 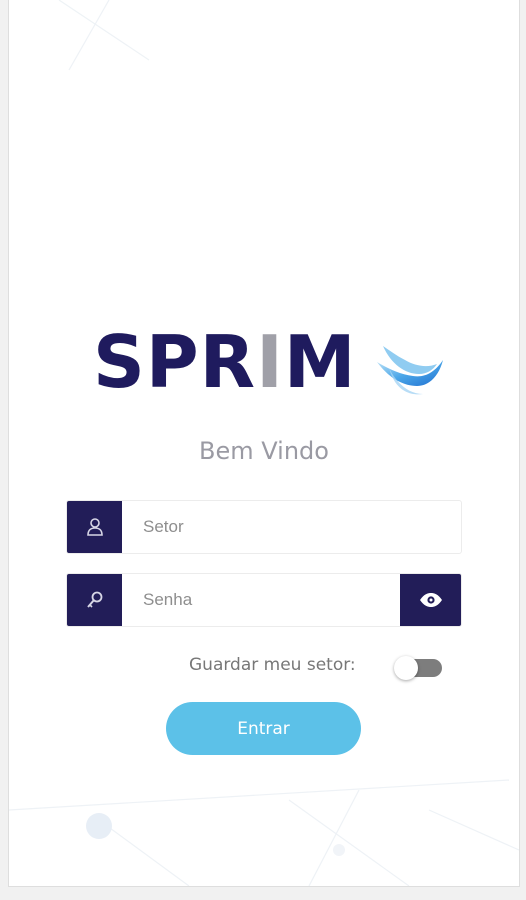 What do you see at coordinates (264, 451) in the screenshot?
I see `welcome-heading: Bem Vindo` at bounding box center [264, 451].